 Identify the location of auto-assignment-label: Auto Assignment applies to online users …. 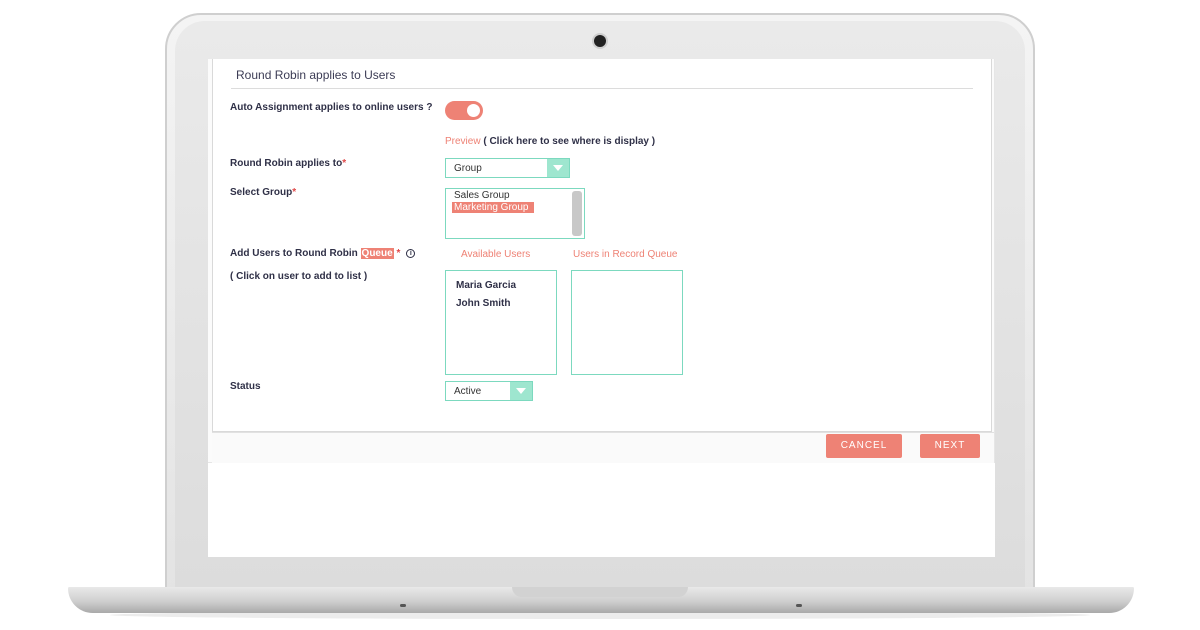
(331, 107).